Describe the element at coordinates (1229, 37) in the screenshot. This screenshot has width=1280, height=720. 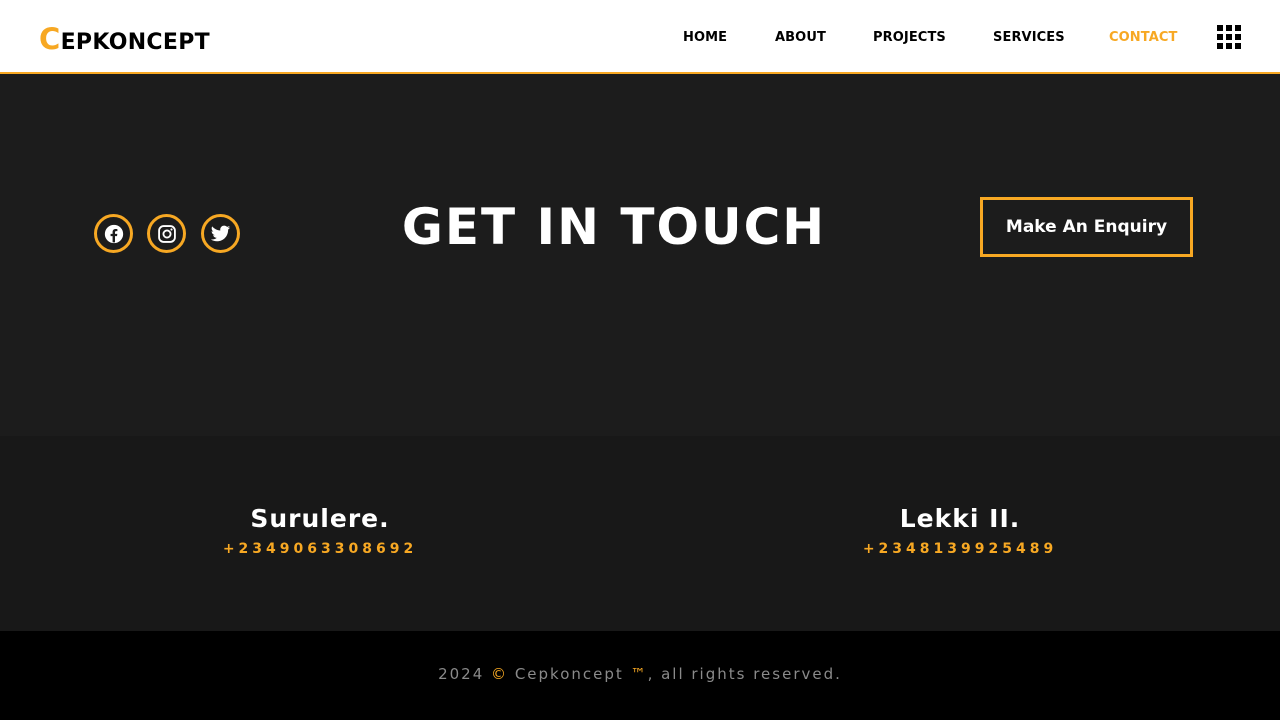
I see `grid-menu-icon` at that location.